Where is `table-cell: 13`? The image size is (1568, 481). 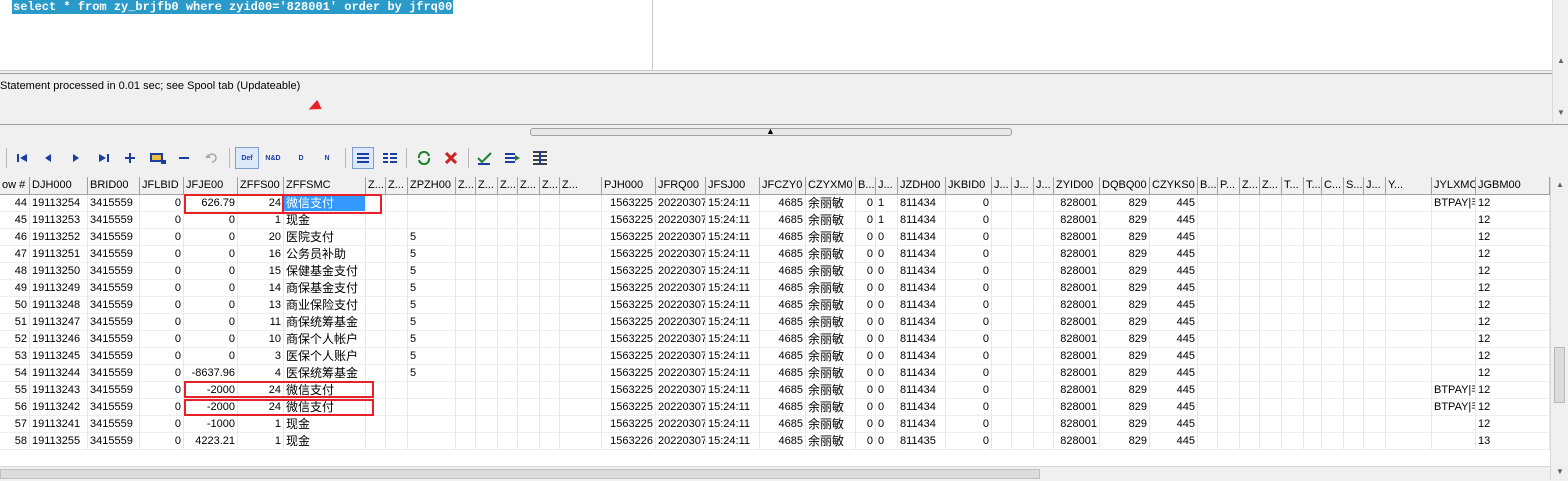
table-cell: 13 is located at coordinates (261, 305).